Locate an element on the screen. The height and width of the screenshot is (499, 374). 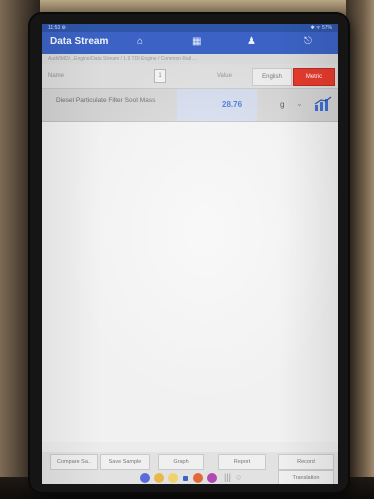
home-nav-icon: ○ is located at coordinates (238, 477).